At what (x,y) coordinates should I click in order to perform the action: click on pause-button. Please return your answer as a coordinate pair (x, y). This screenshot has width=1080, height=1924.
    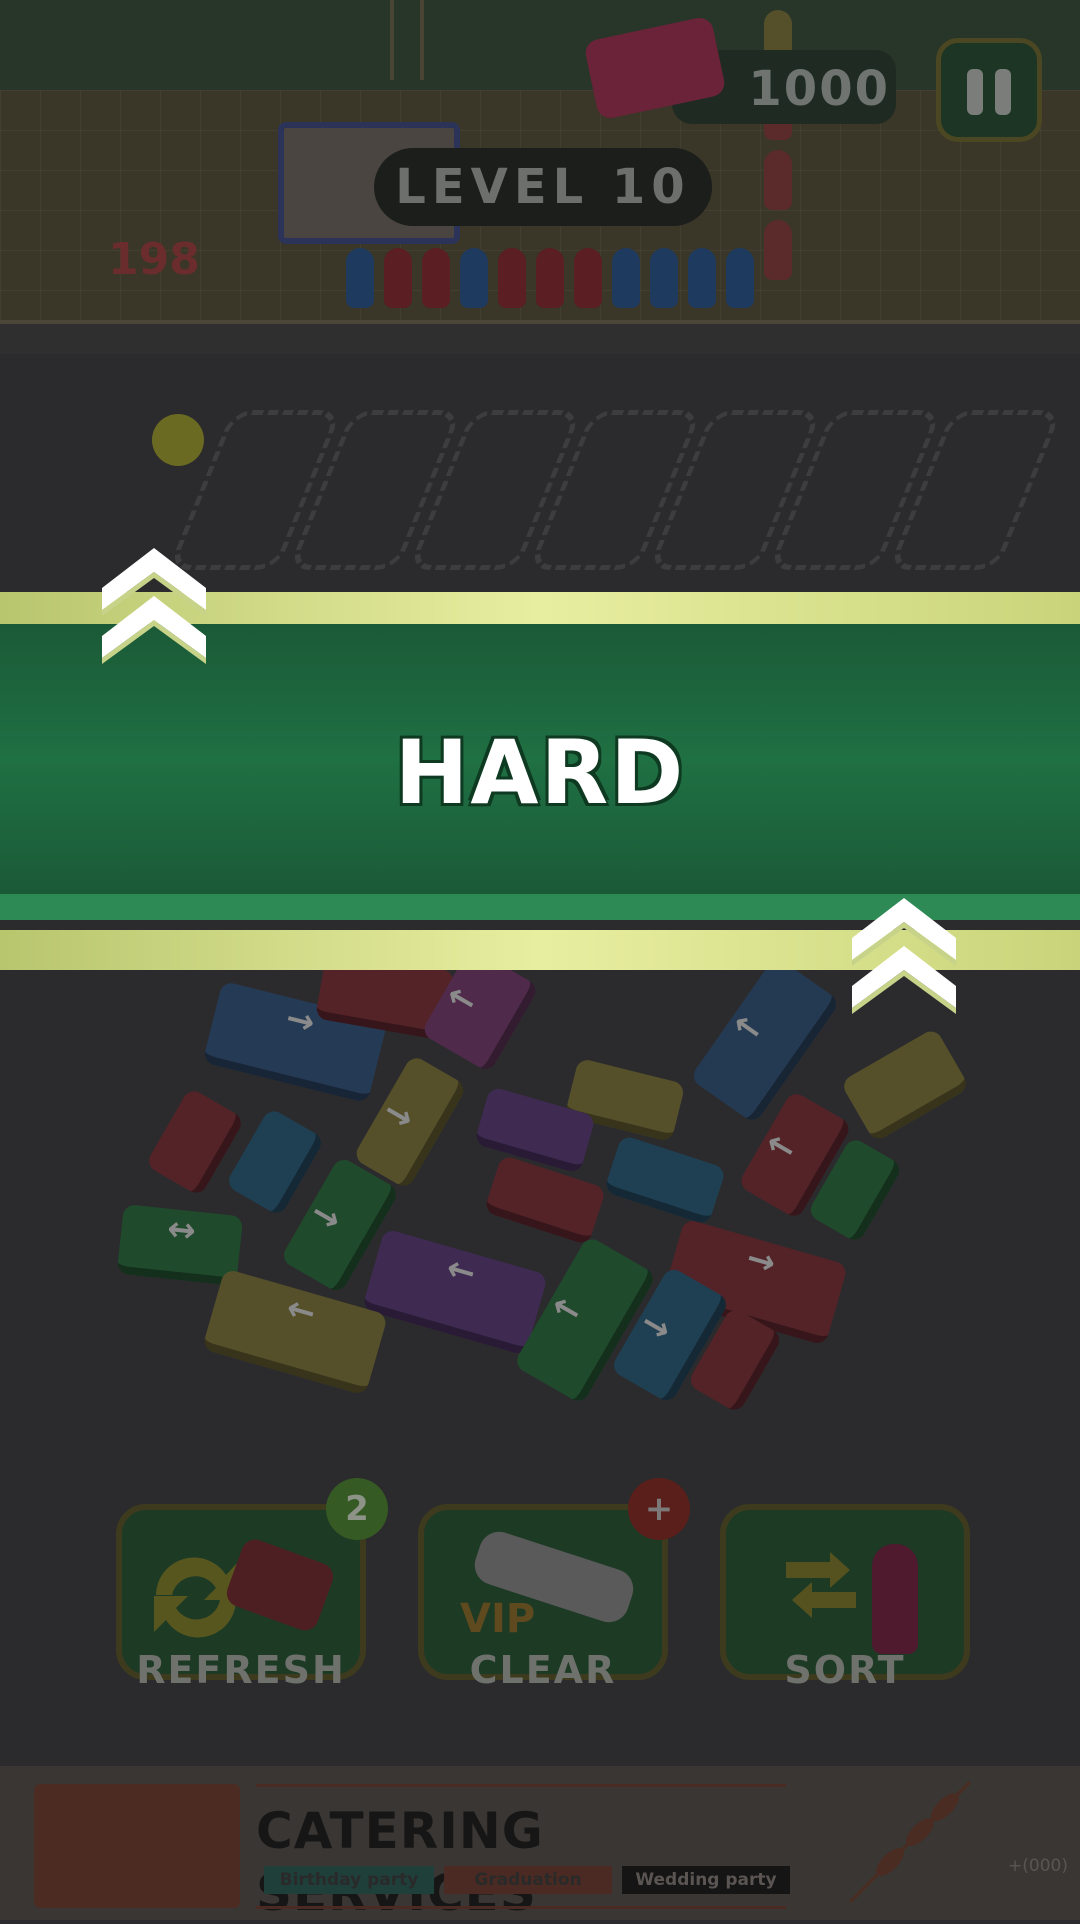
    Looking at the image, I should click on (989, 90).